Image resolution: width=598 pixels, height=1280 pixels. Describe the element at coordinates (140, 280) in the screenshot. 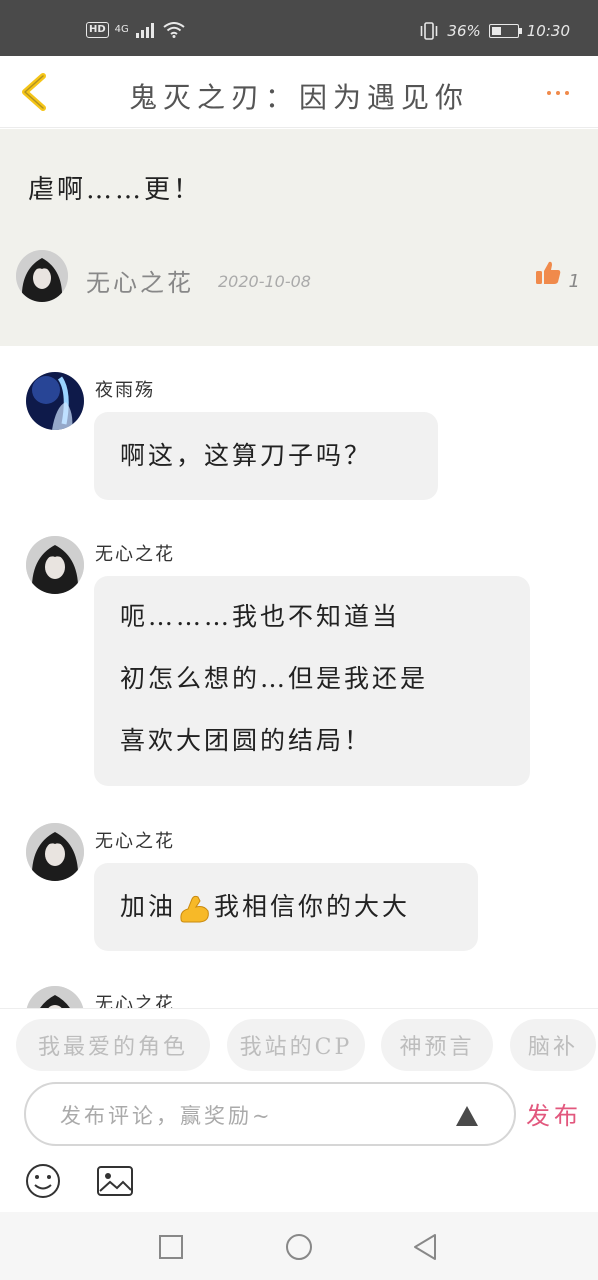

I see `parent-author-name: 无心之花` at that location.